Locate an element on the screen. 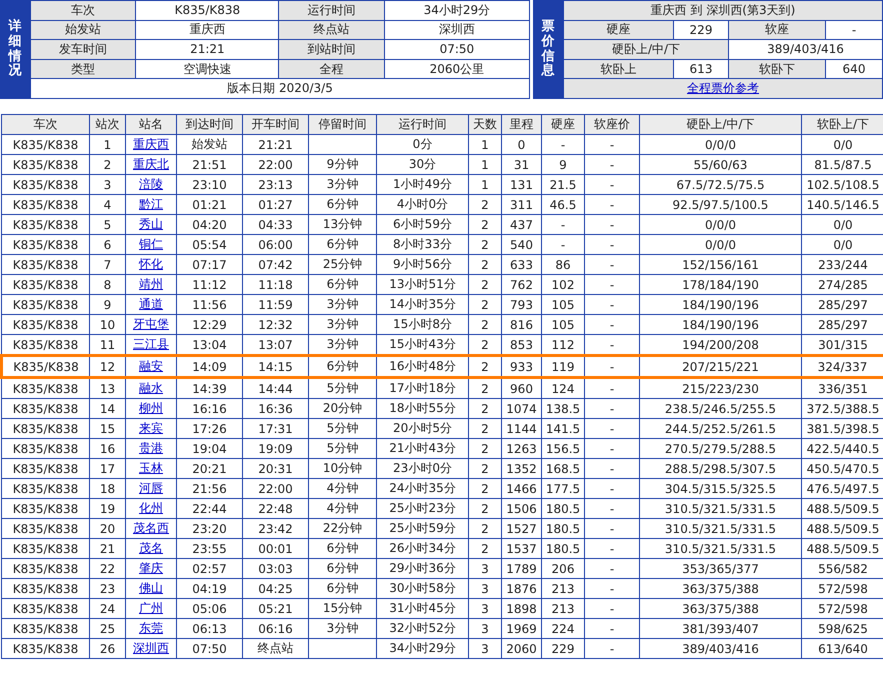 Image resolution: width=883 pixels, height=688 pixels. stop-duration-cell: 5分钟 is located at coordinates (342, 448).